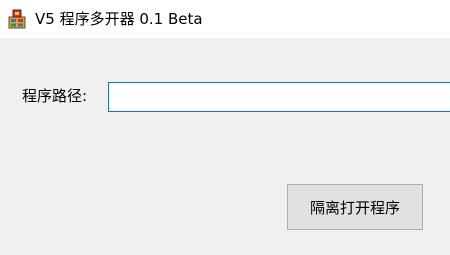  I want to click on app-icon, so click(17, 19).